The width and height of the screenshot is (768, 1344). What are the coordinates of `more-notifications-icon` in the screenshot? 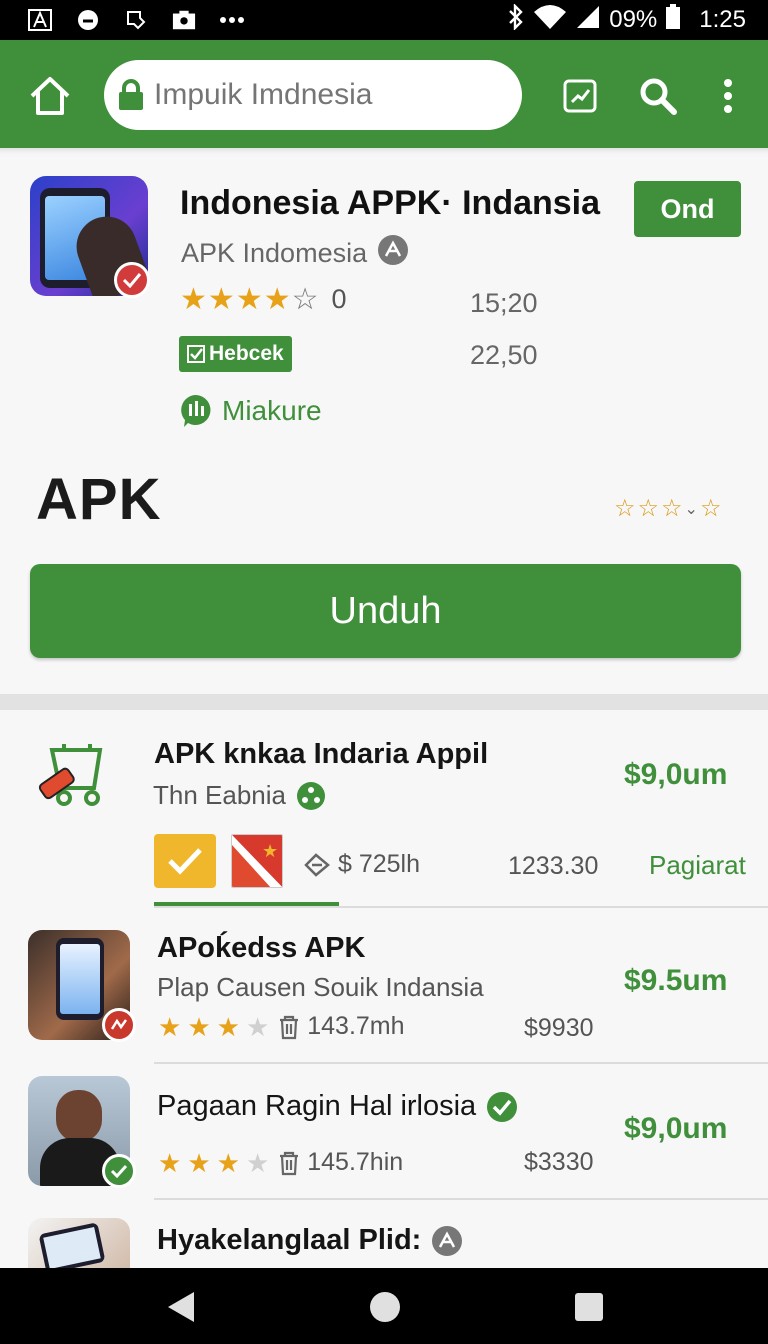 It's located at (232, 20).